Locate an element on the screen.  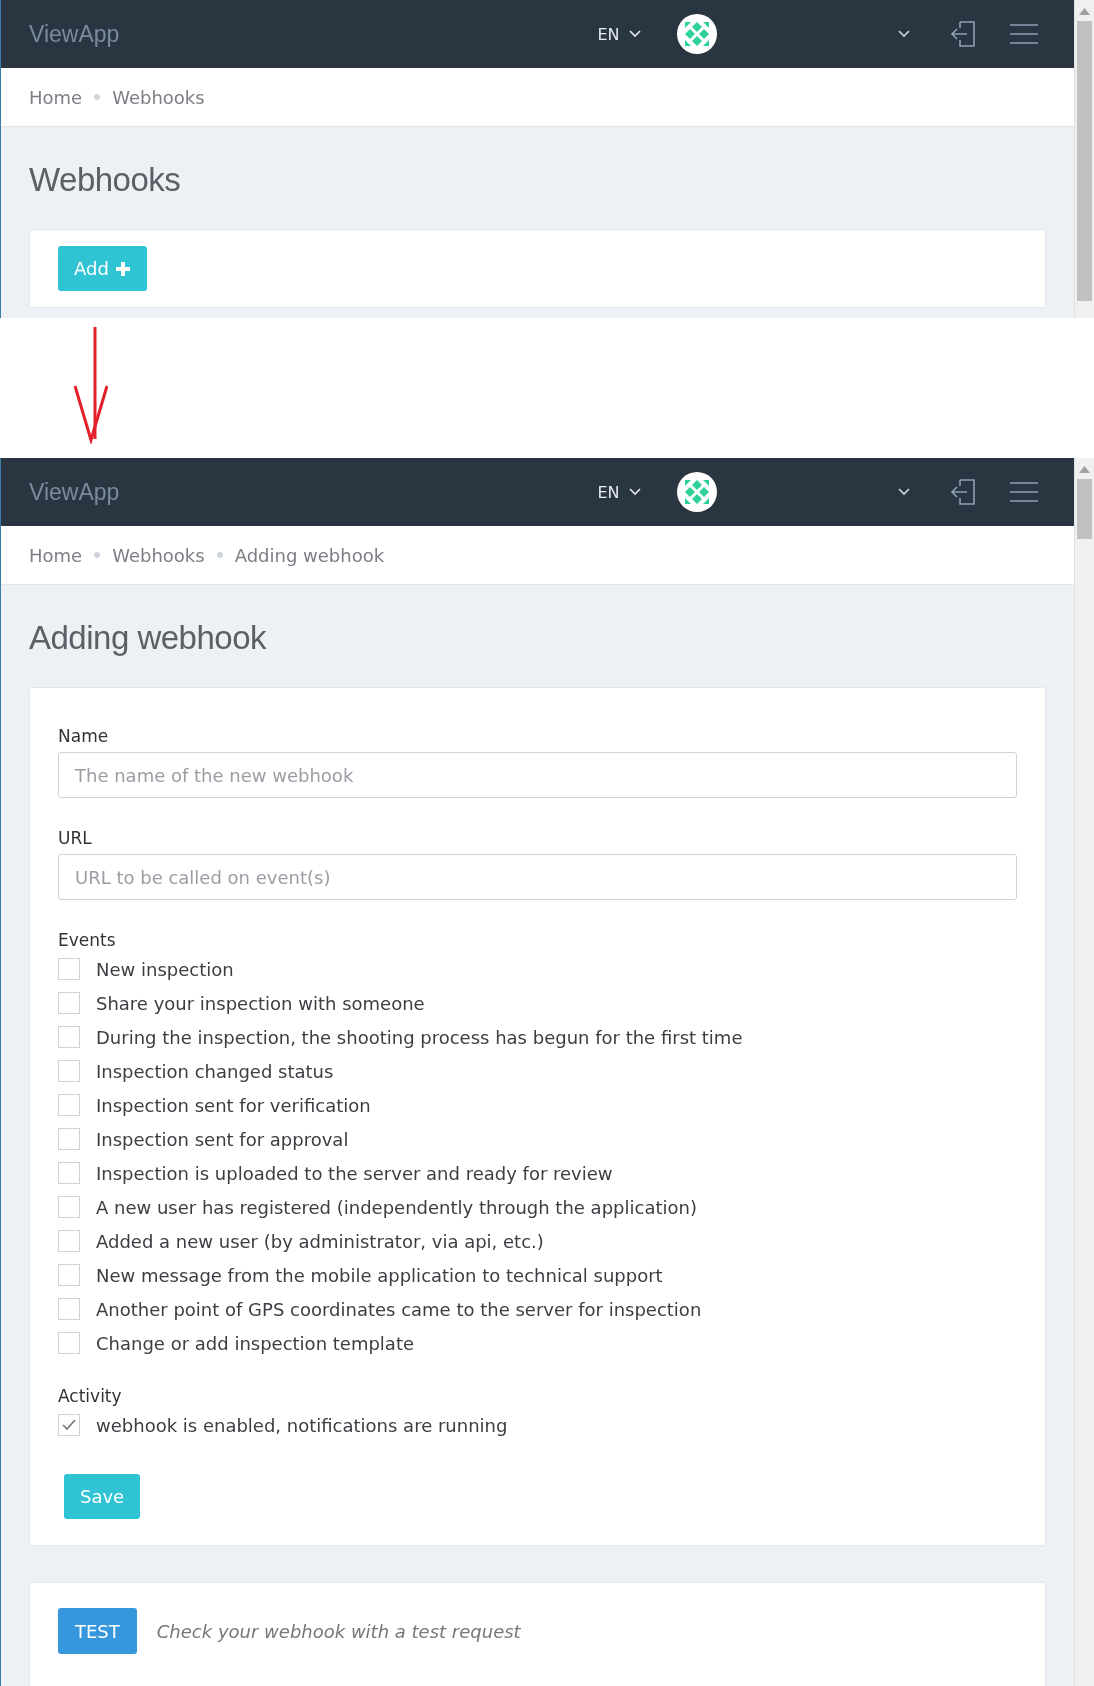
checkbox-label: A new user has registered (independently through the application) is located at coordinates (396, 1207).